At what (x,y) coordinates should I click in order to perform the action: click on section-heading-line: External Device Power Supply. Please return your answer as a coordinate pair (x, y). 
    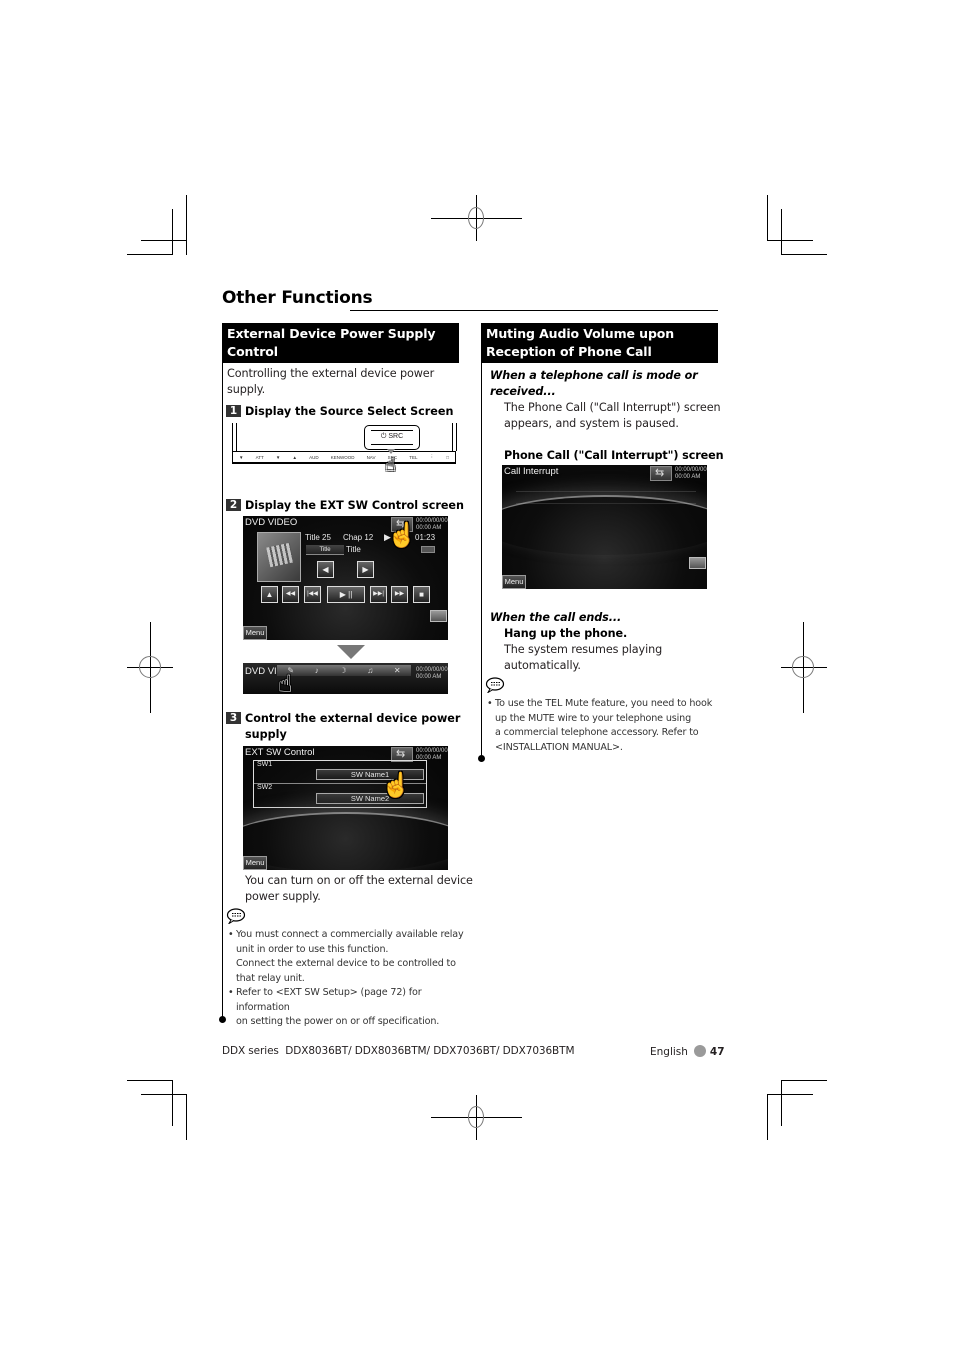
    Looking at the image, I should click on (331, 333).